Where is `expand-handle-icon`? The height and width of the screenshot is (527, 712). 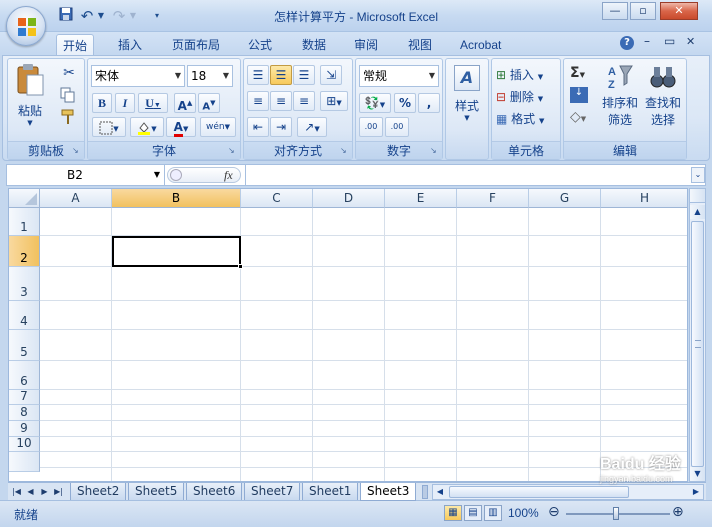 expand-handle-icon is located at coordinates (176, 175).